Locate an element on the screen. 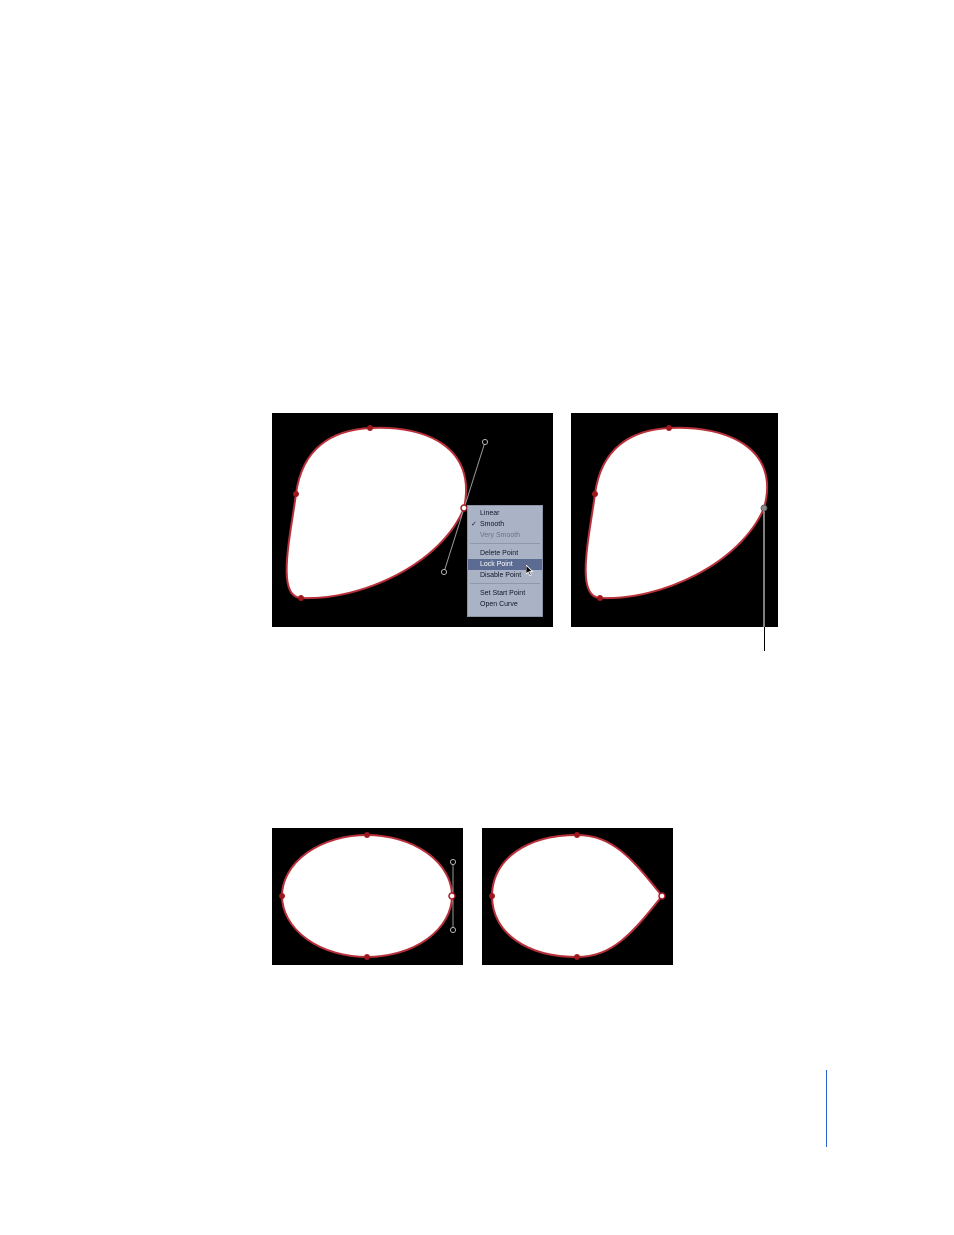 The height and width of the screenshot is (1235, 954). menu-item-linear: Linear is located at coordinates (505, 513).